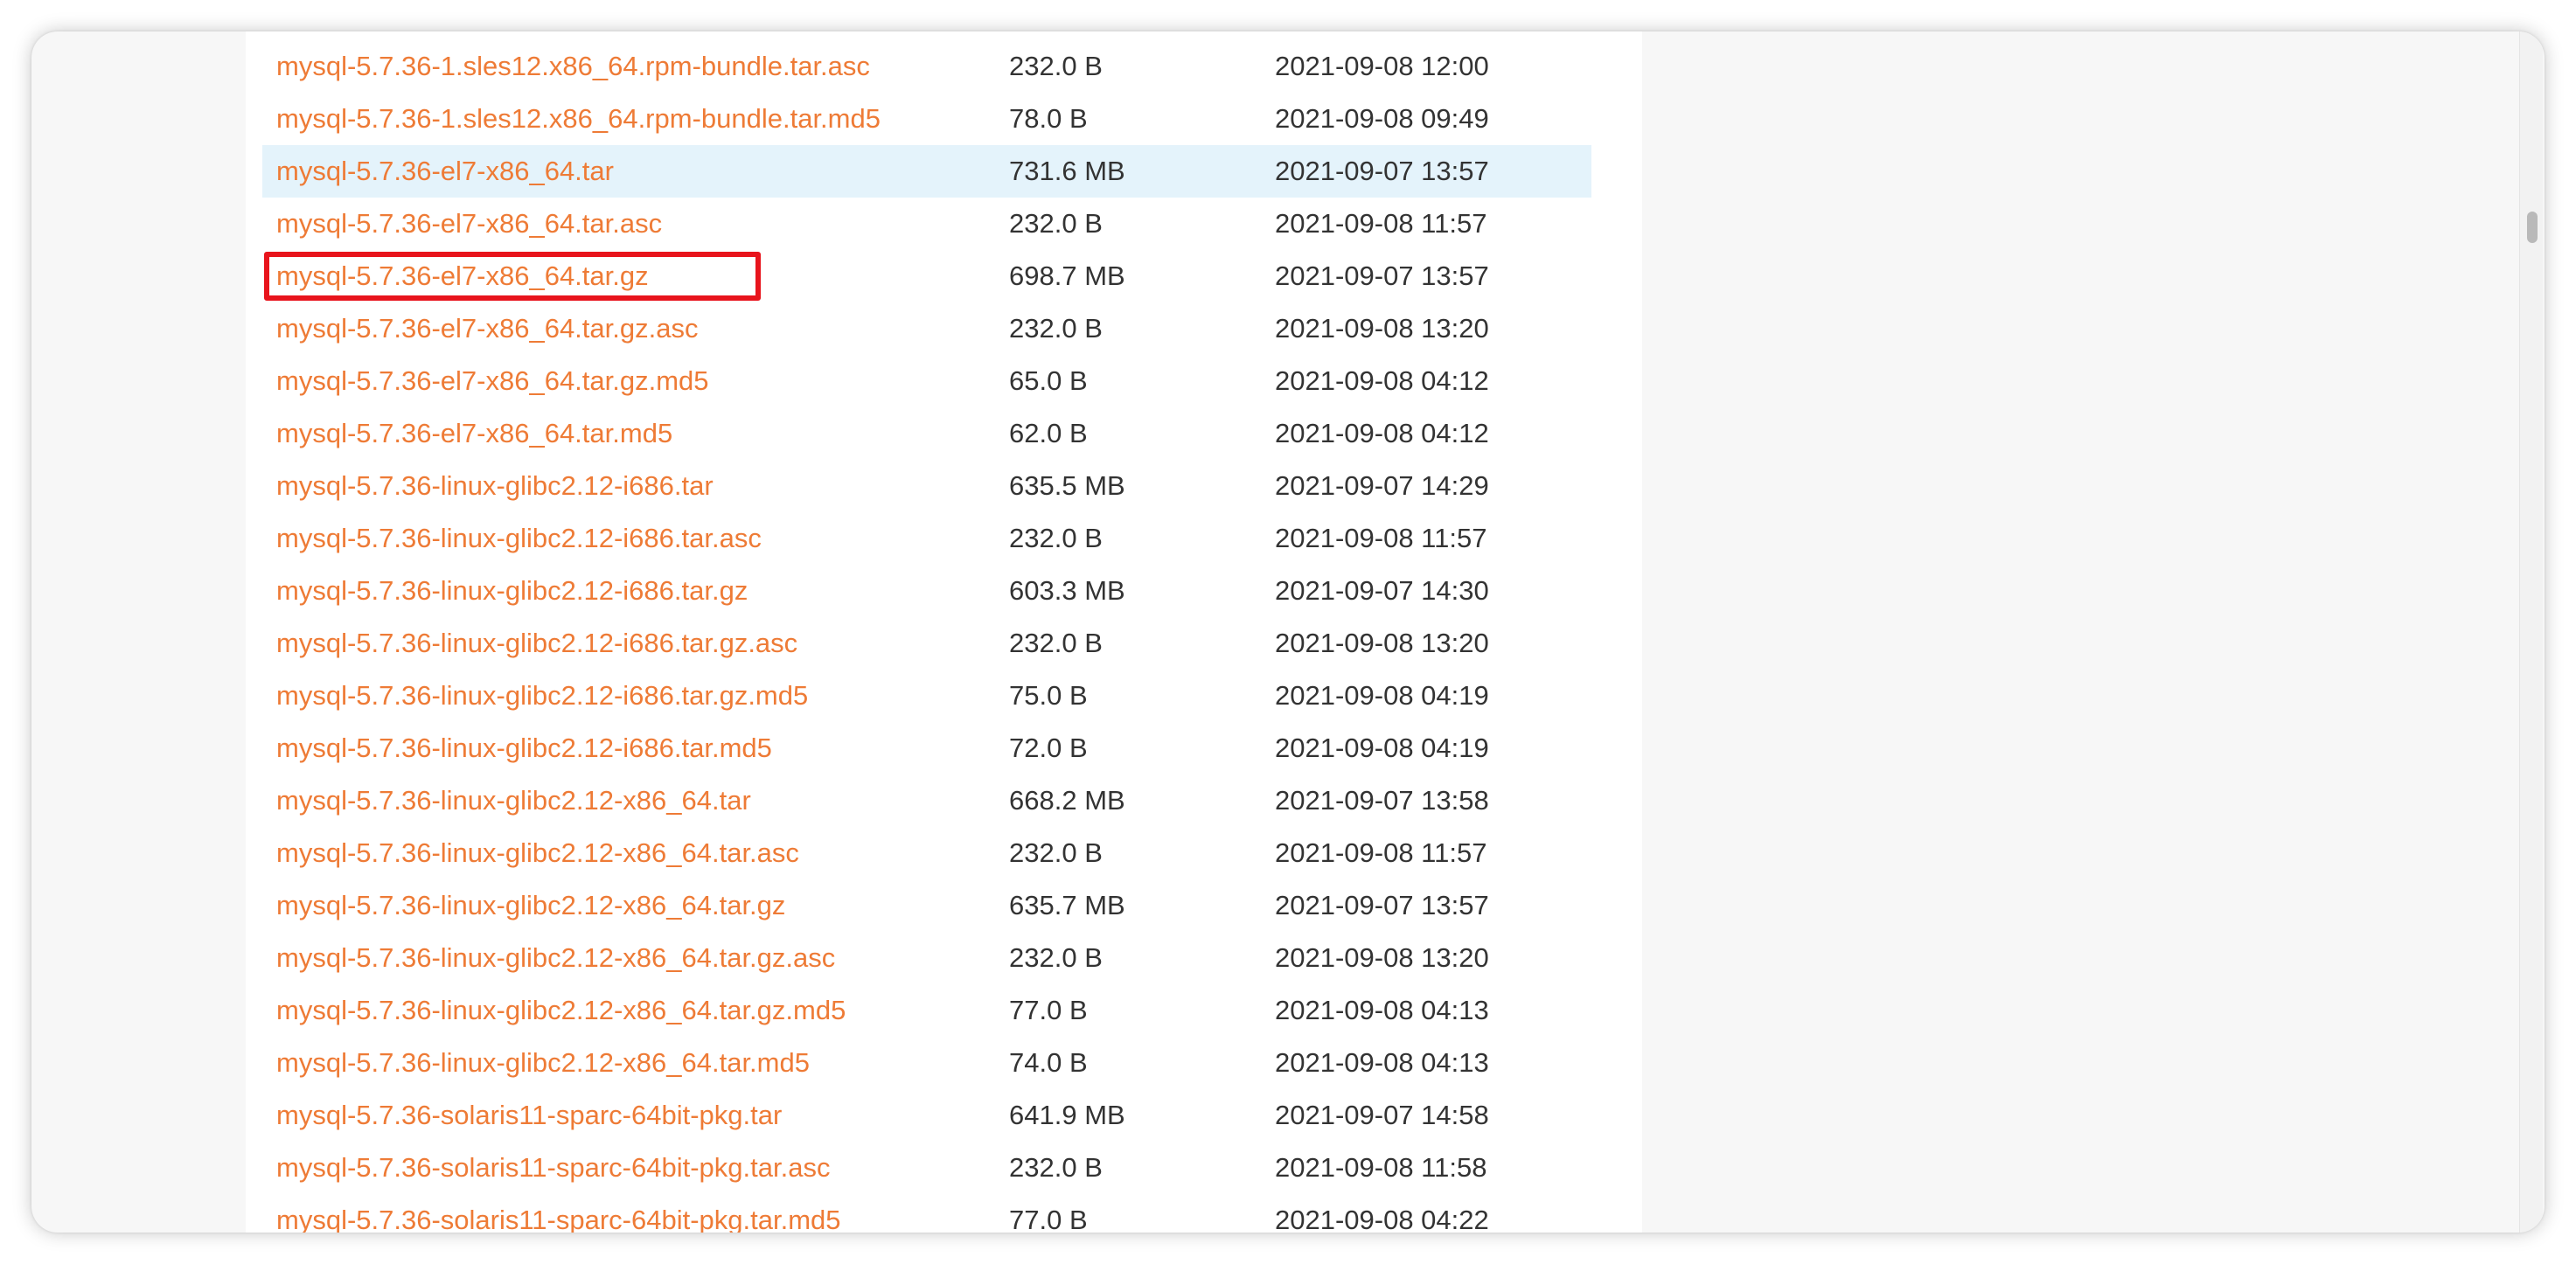 The height and width of the screenshot is (1264, 2576). Describe the element at coordinates (1382, 118) in the screenshot. I see `file-date: 2021-09-08 09:49` at that location.